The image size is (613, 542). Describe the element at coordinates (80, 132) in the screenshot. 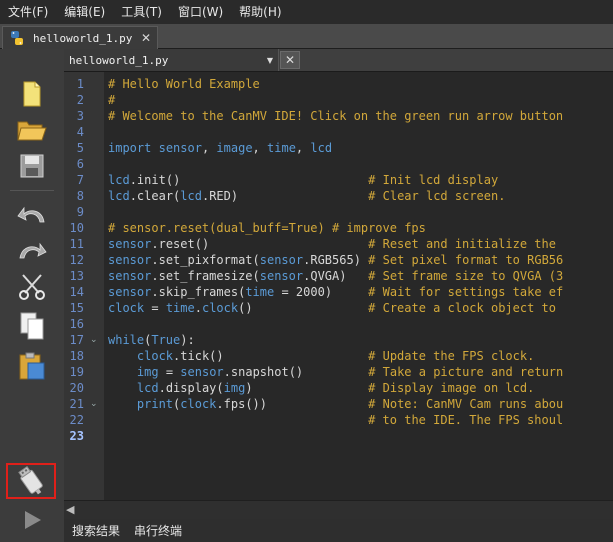

I see `line-number: 4` at that location.